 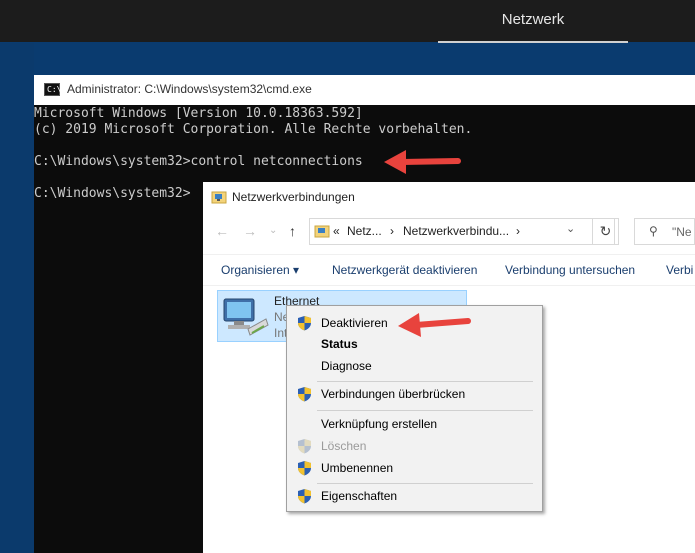 What do you see at coordinates (112, 193) in the screenshot?
I see `console-prompt: C:\Windows\system32>` at bounding box center [112, 193].